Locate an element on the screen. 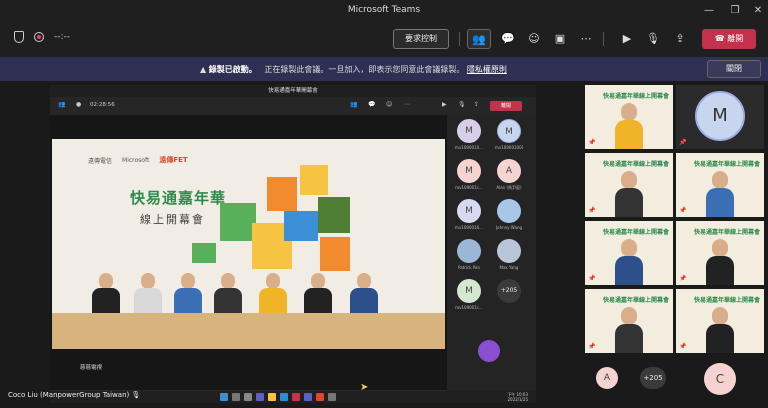 This screenshot has width=768, height=408. leave-label: 離開 is located at coordinates (735, 38).